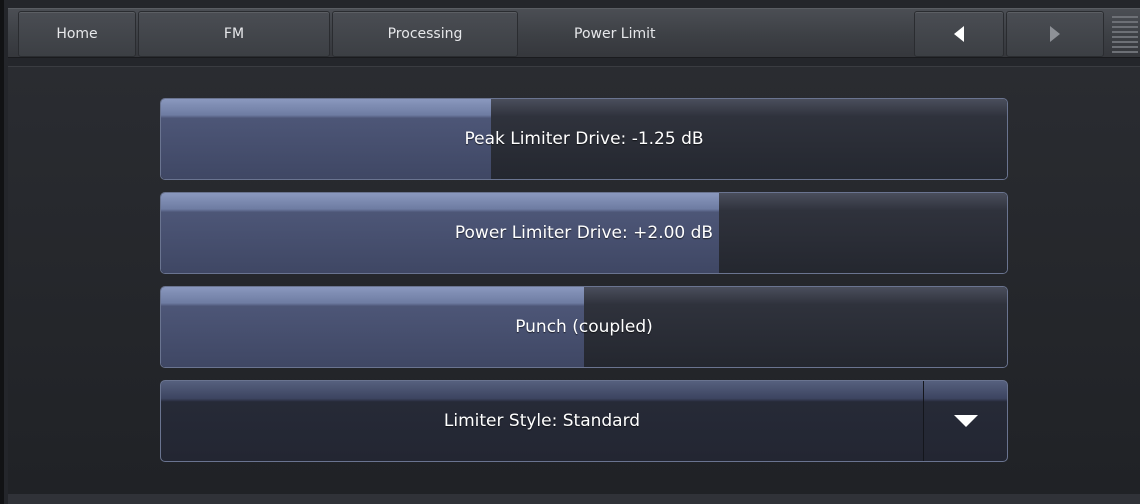  I want to click on dropdown-label: Limiter Style: Standard, so click(542, 421).